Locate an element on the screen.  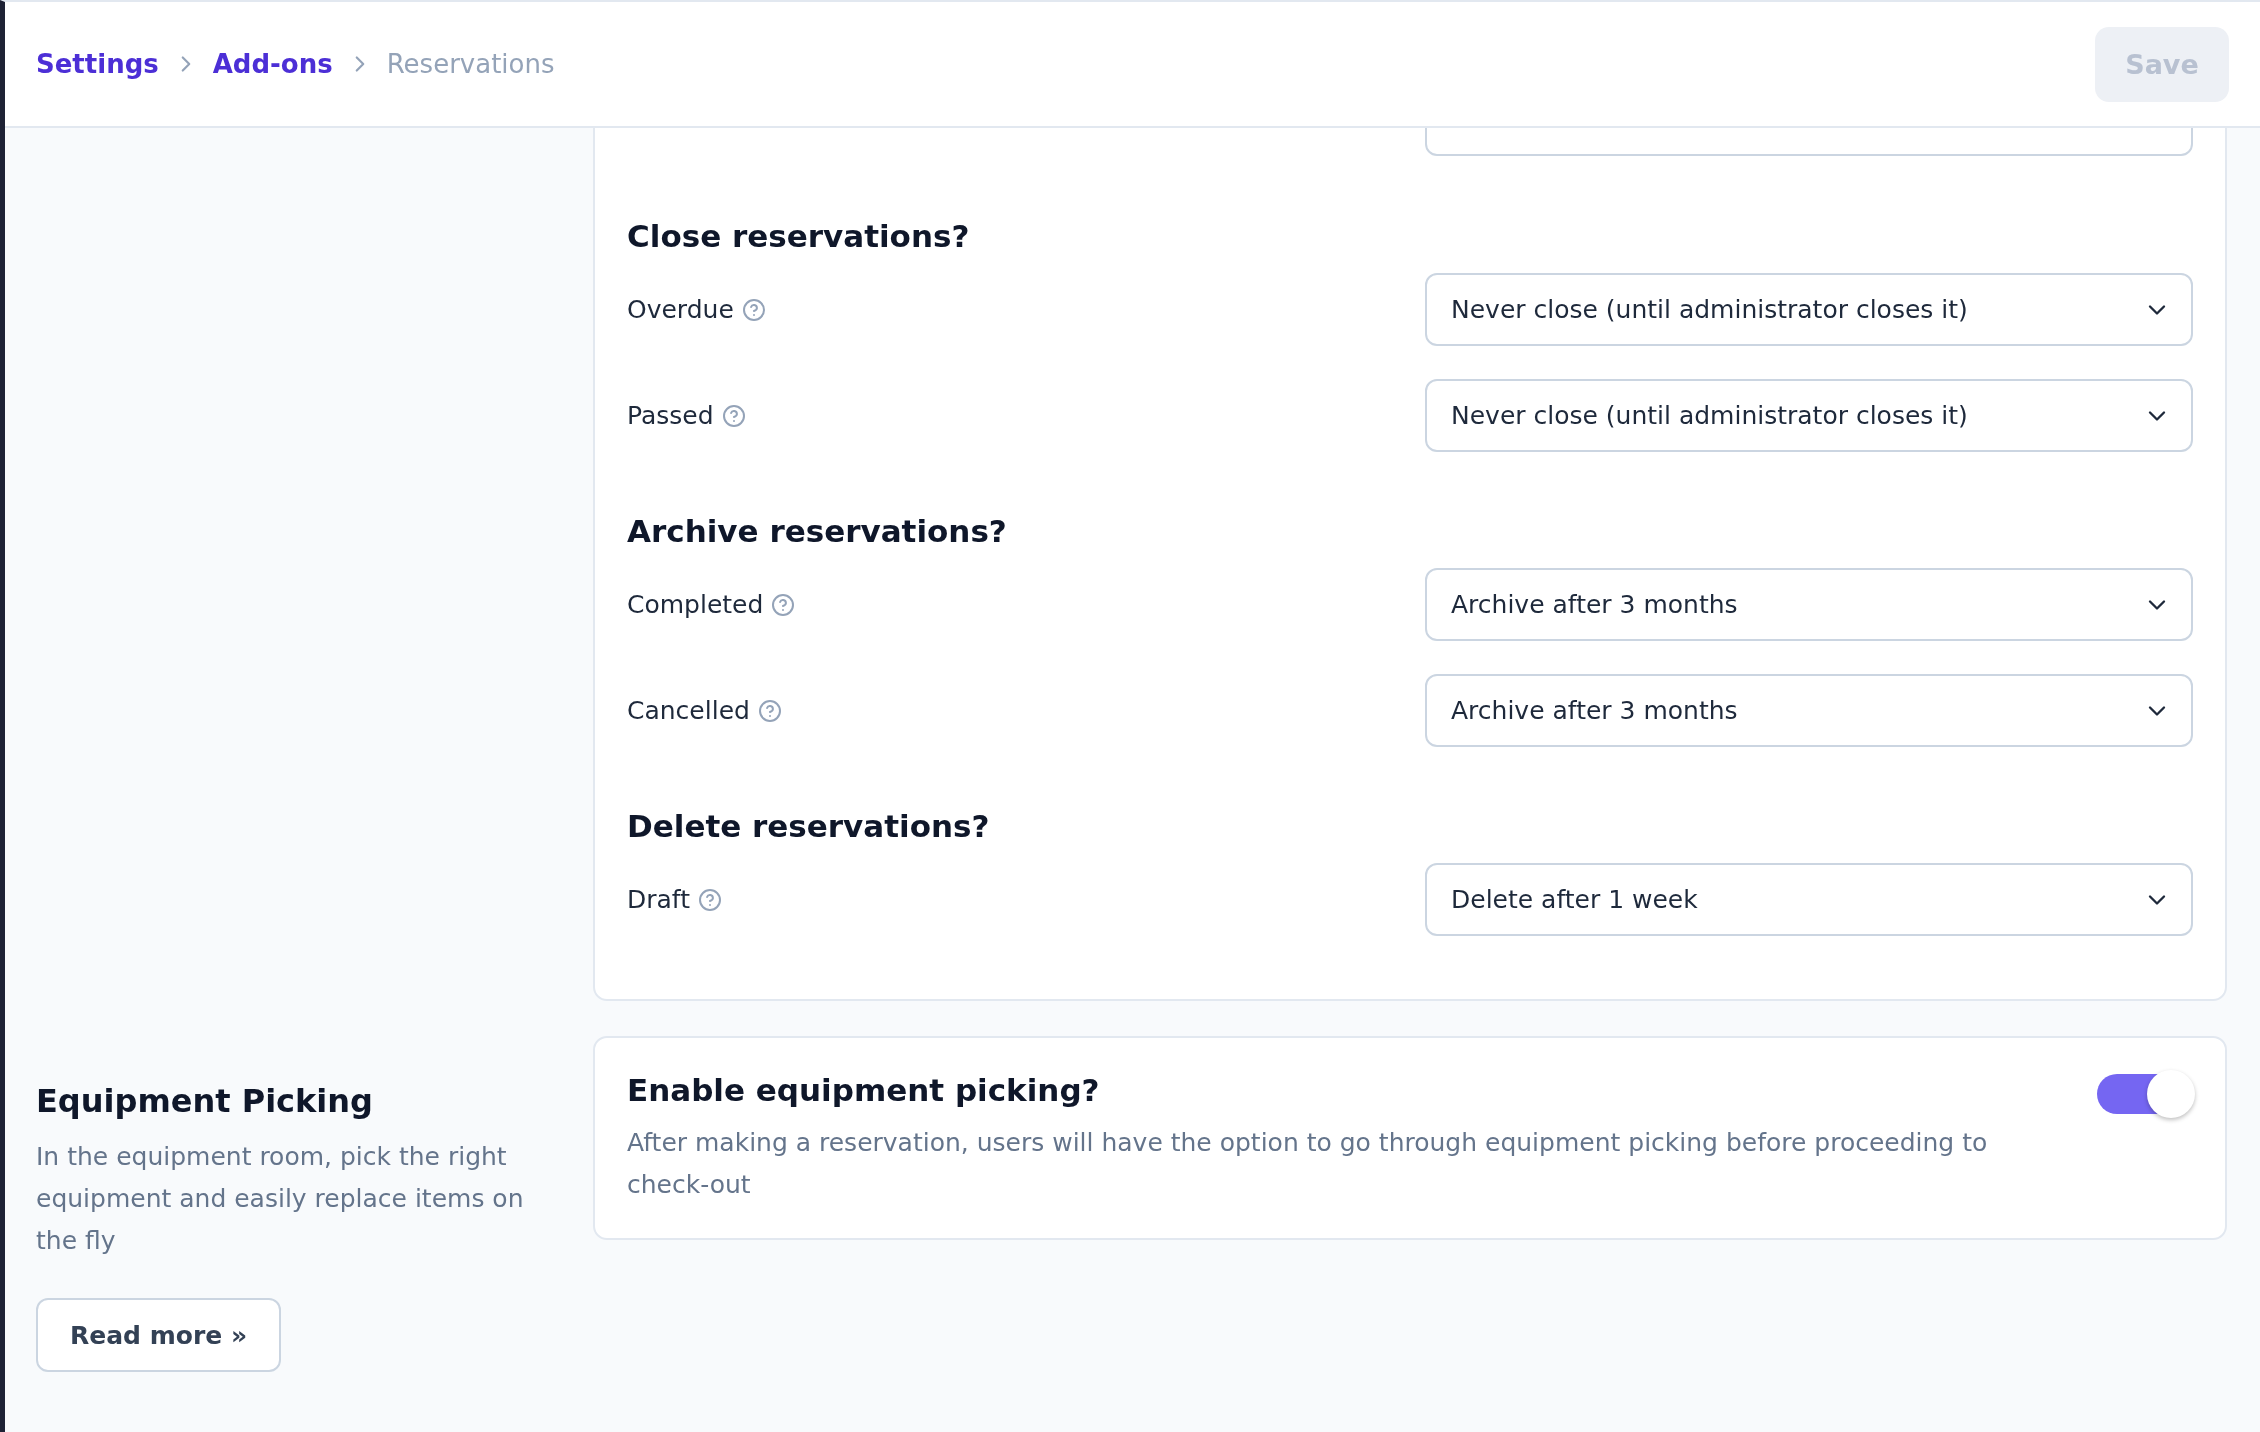
setting-label: Draft is located at coordinates (658, 899).